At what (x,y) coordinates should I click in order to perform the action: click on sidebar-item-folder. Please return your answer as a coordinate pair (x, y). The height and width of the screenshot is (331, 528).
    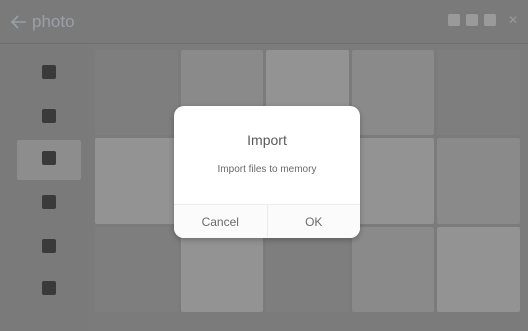
    Looking at the image, I should click on (49, 204).